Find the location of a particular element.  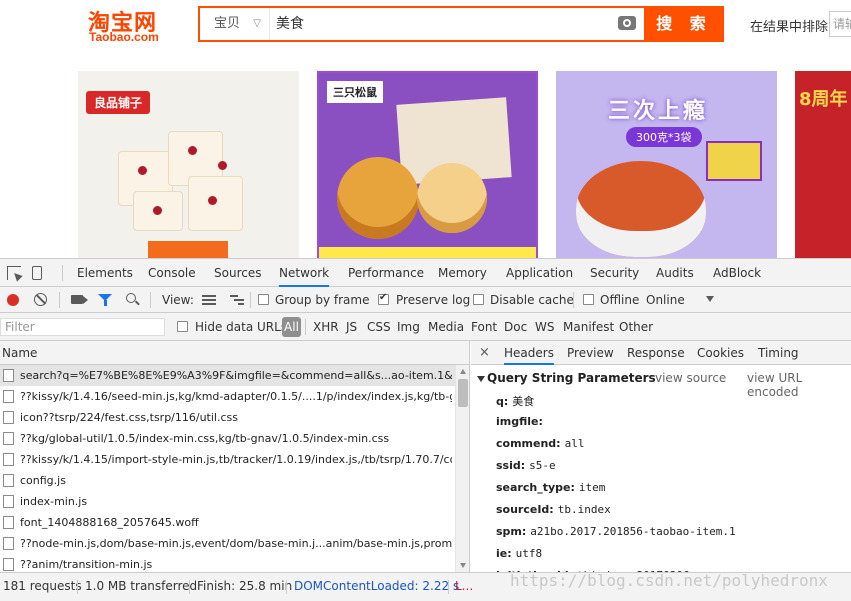

type-filter-media: Media is located at coordinates (446, 327).